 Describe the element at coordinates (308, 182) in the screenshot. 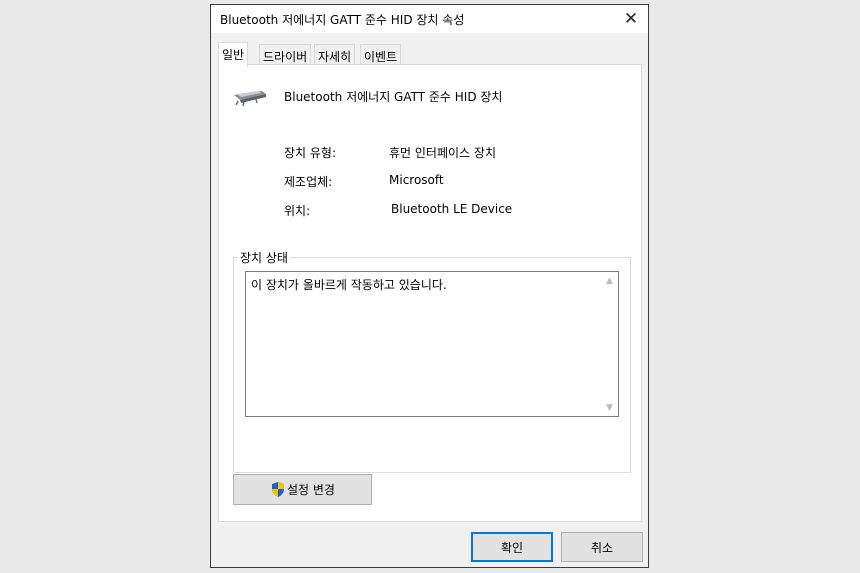

I see `manufacturer-label: 제조업체:` at that location.